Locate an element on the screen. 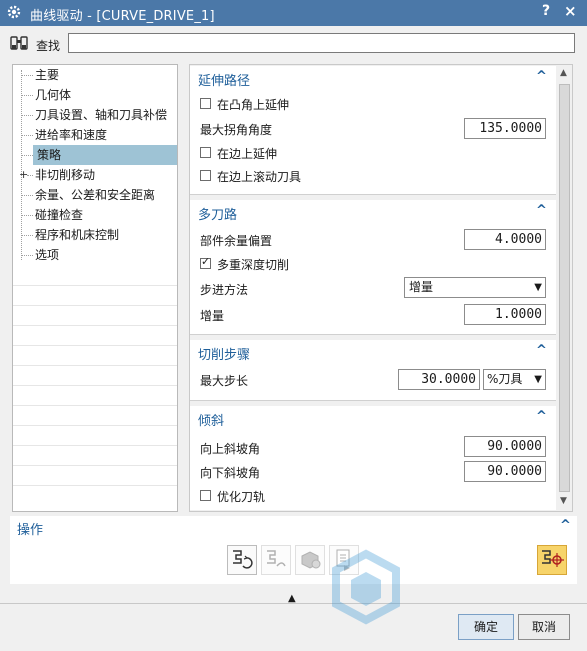 The height and width of the screenshot is (651, 587). tree-item-geometry: 几何体 is located at coordinates (95, 95).